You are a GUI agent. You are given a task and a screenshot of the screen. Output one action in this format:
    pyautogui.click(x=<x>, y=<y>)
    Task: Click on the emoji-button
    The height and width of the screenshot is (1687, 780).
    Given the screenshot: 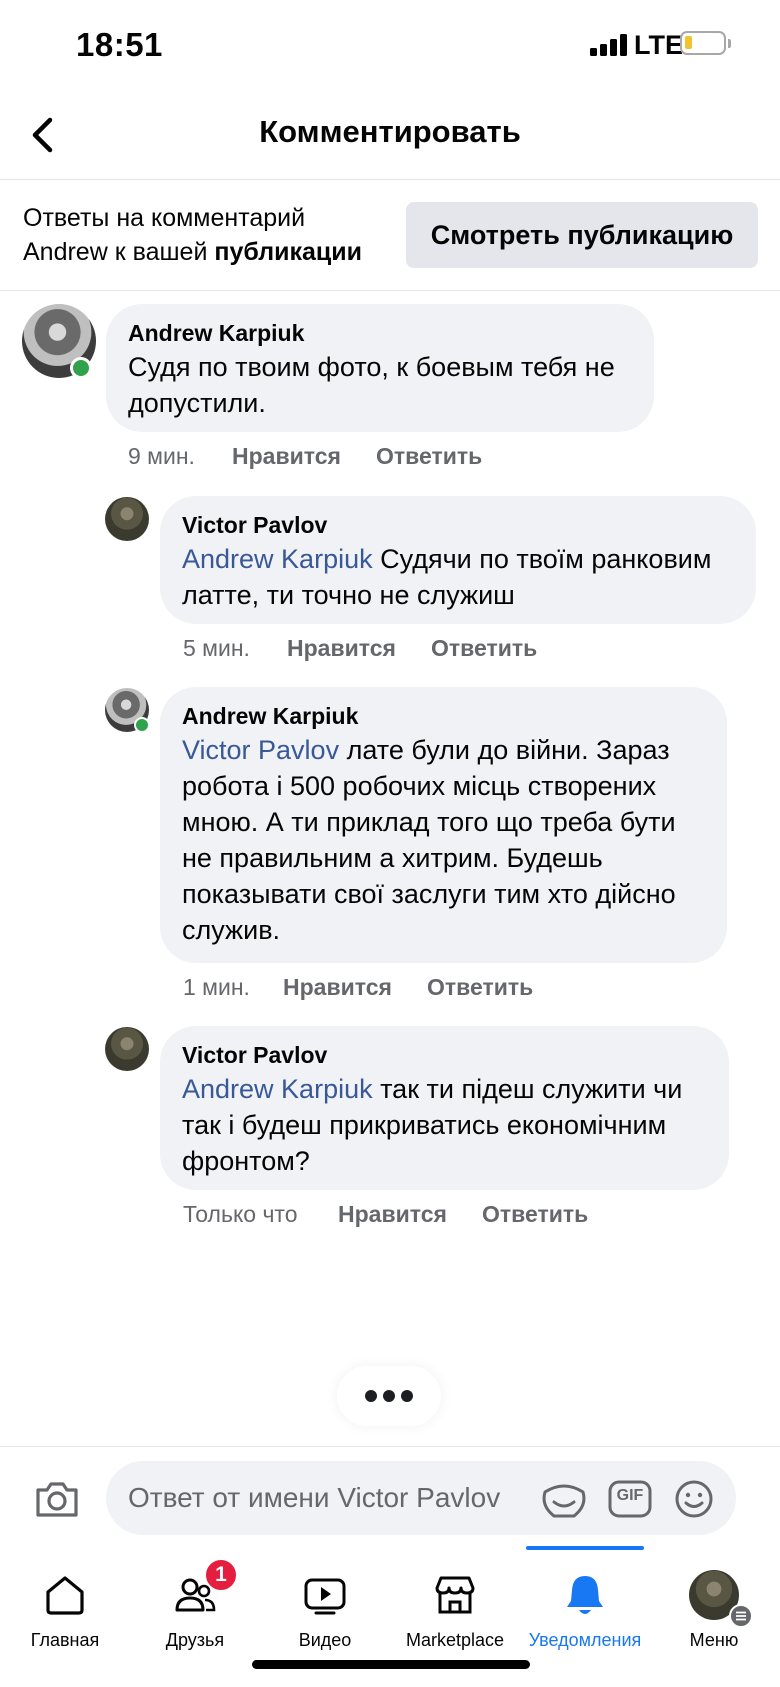 What is the action you would take?
    pyautogui.click(x=694, y=1499)
    